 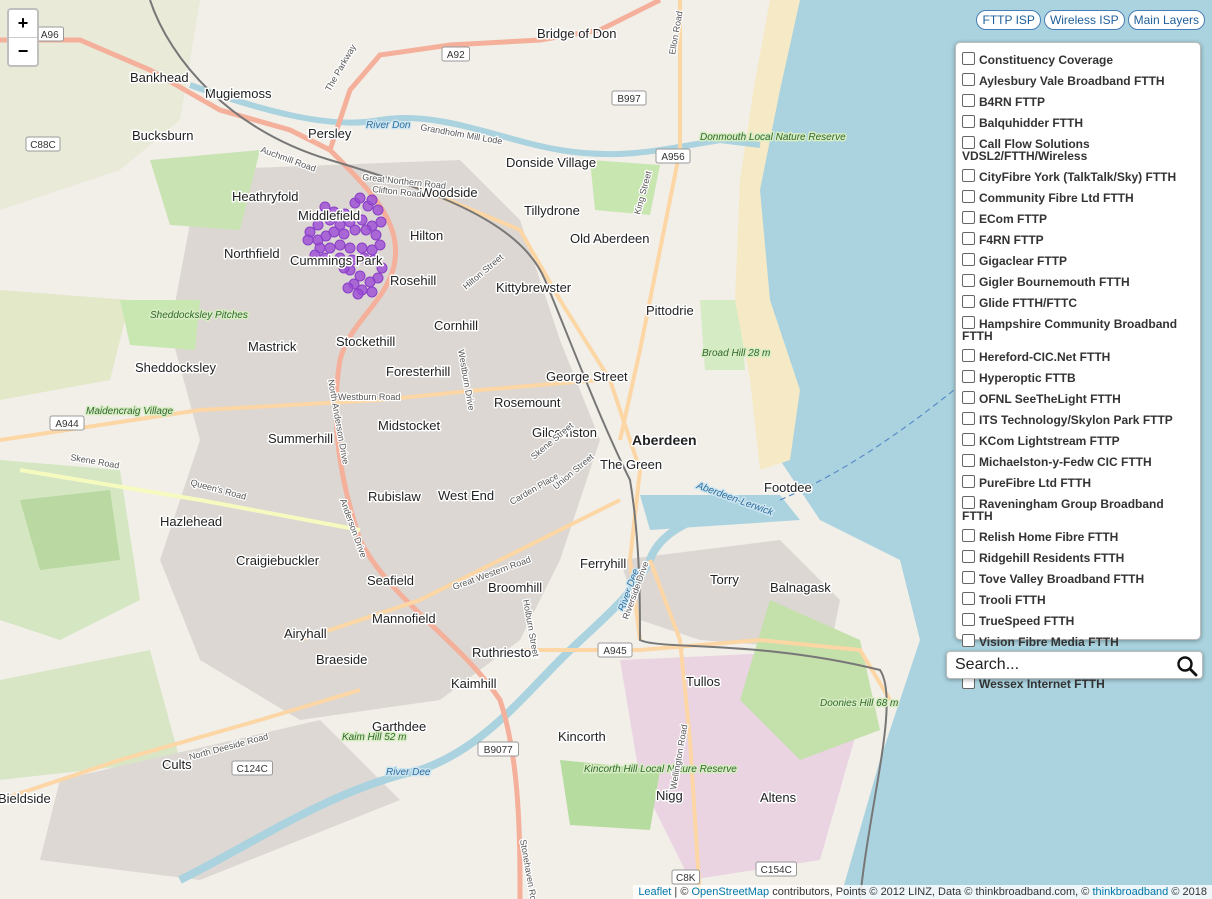 What do you see at coordinates (23, 51) in the screenshot?
I see `zoom-out-button: −` at bounding box center [23, 51].